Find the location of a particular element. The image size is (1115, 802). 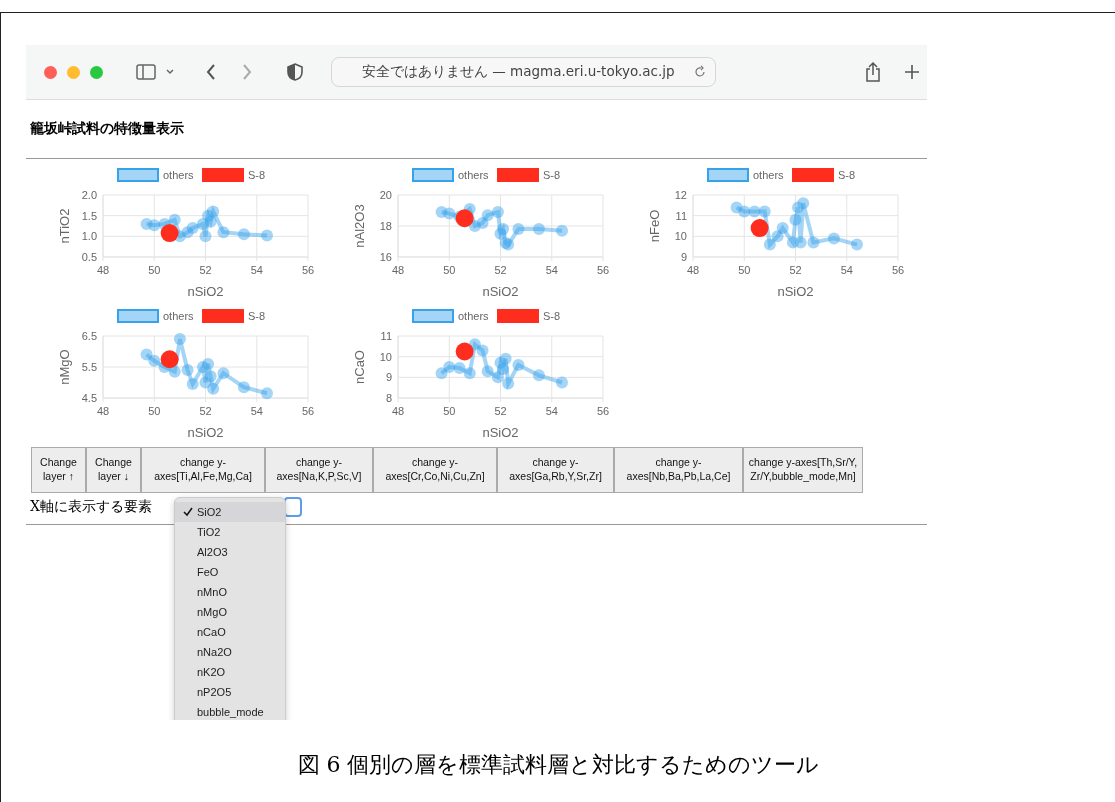

chart-control-button: change y-axes[Th,Sr/Y, Zr/Y,bubble_mode,Mn] is located at coordinates (803, 470).